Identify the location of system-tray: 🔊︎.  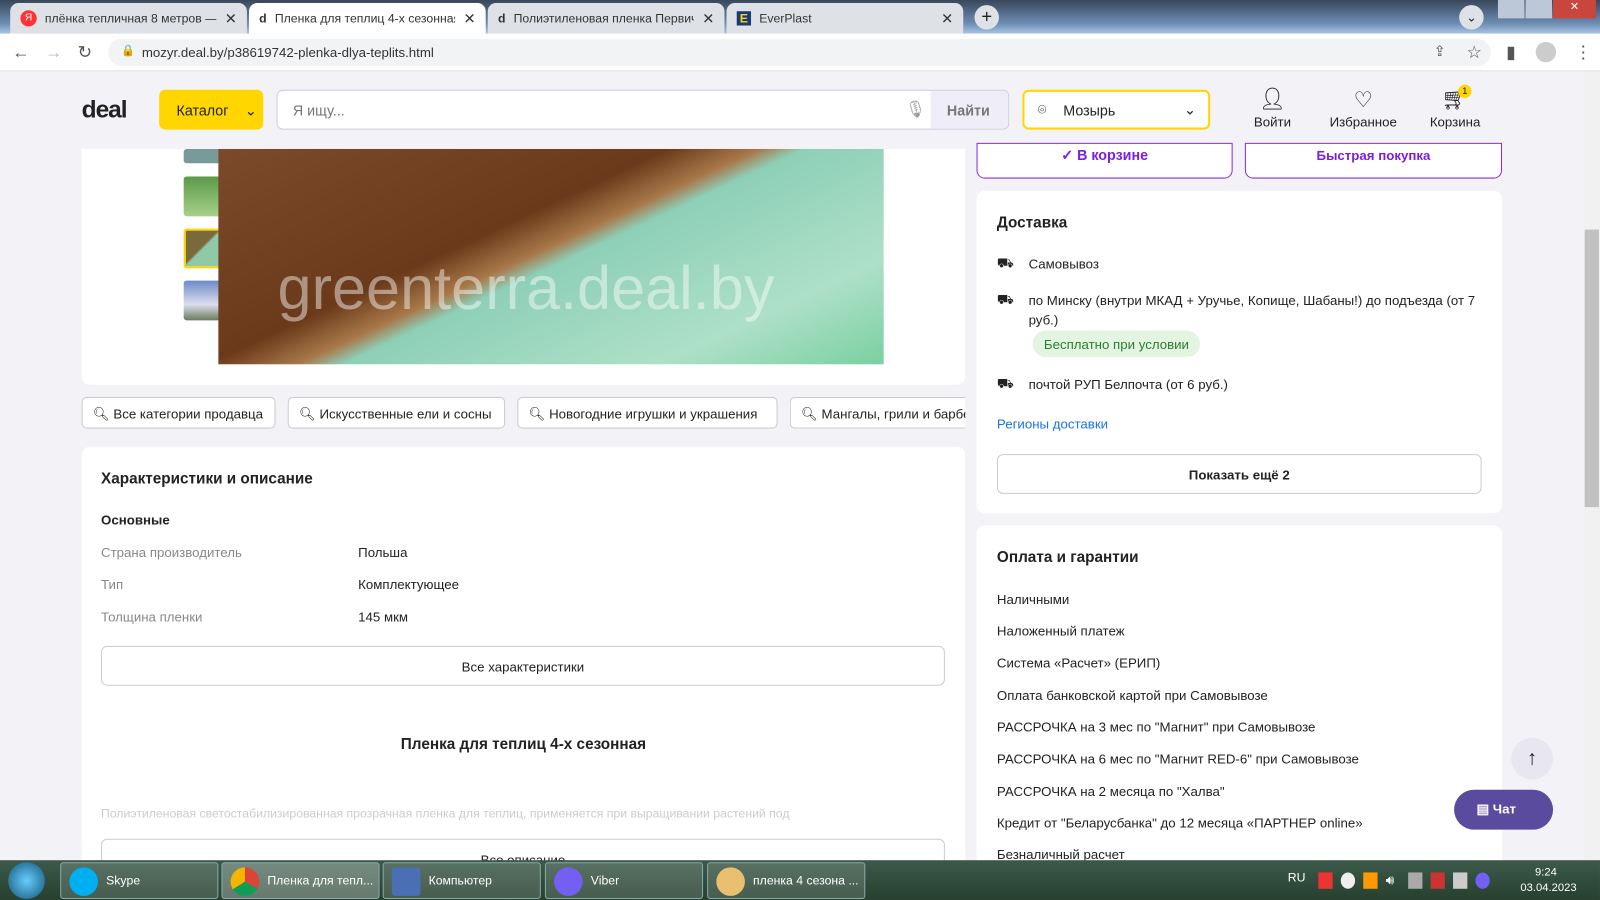
(1407, 880).